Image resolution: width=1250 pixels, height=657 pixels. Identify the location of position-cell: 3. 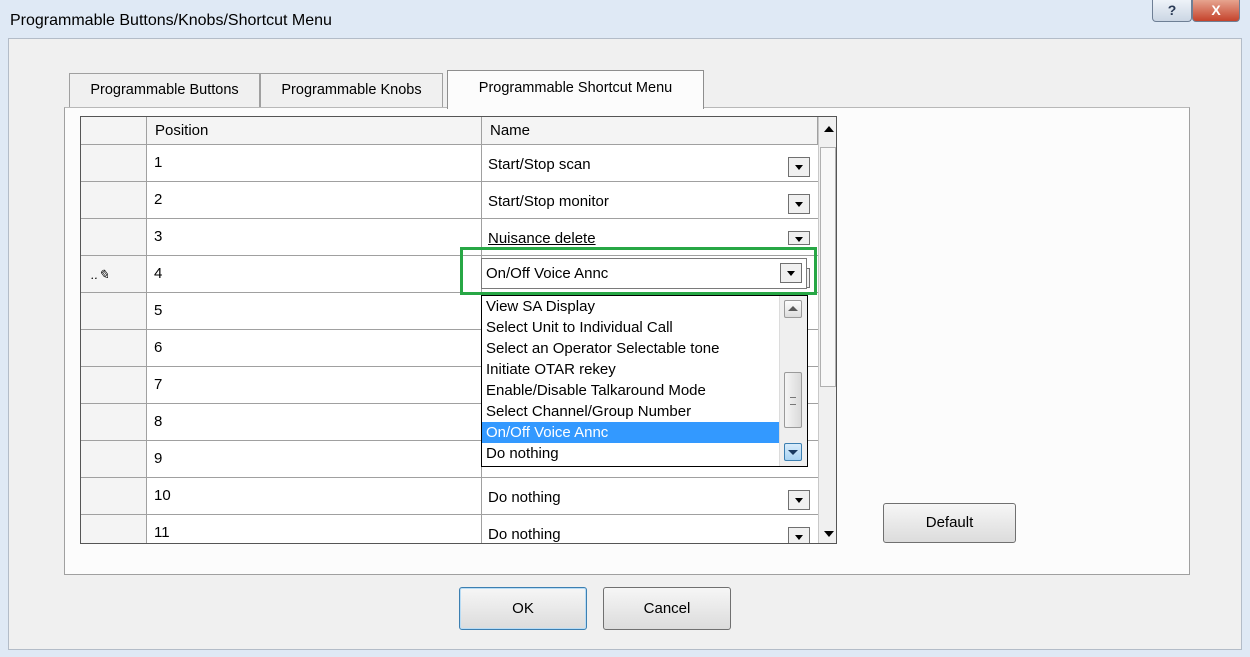
(314, 237).